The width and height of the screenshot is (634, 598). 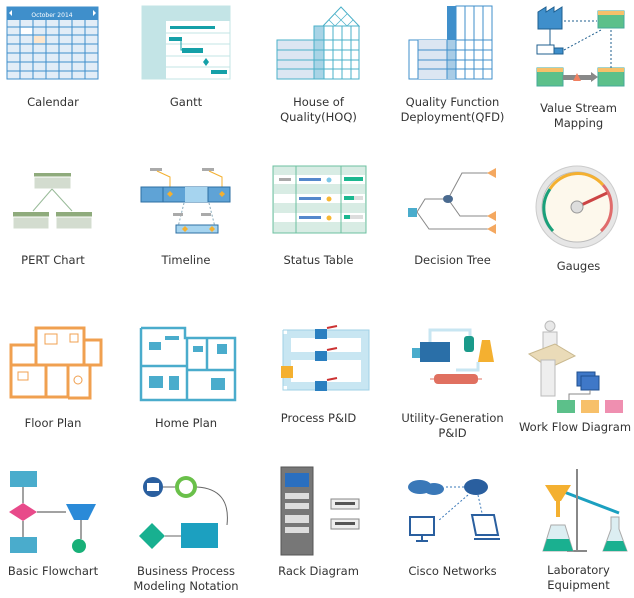 What do you see at coordinates (454, 510) in the screenshot?
I see `cisco-network-icon` at bounding box center [454, 510].